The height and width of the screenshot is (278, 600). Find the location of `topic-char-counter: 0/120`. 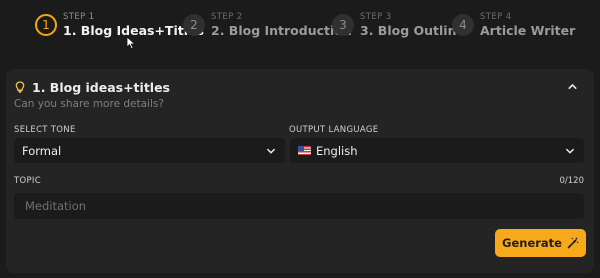

topic-char-counter: 0/120 is located at coordinates (572, 181).